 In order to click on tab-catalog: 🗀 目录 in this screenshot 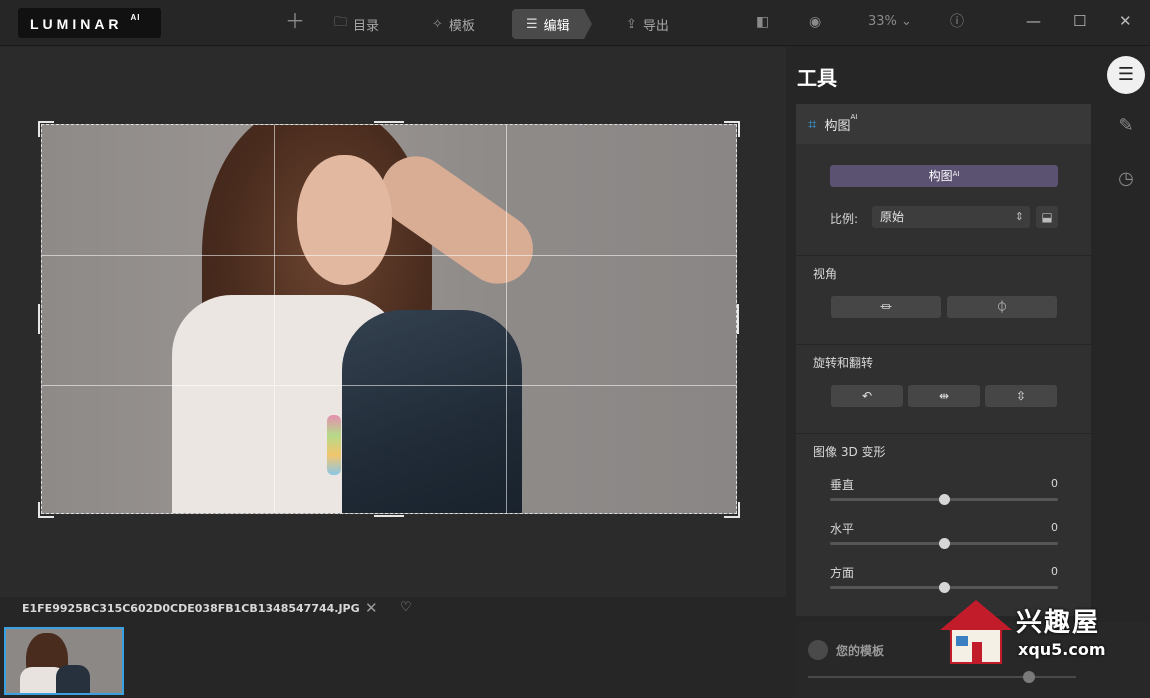, I will do `click(356, 24)`.